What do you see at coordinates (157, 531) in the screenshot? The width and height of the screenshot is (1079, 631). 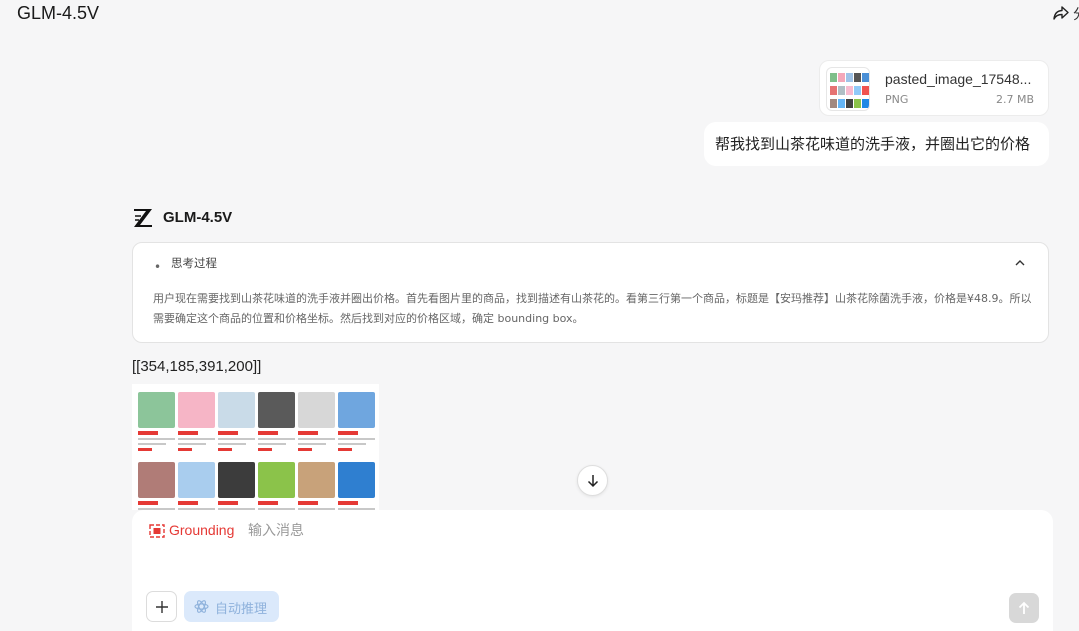 I see `grounding-icon` at bounding box center [157, 531].